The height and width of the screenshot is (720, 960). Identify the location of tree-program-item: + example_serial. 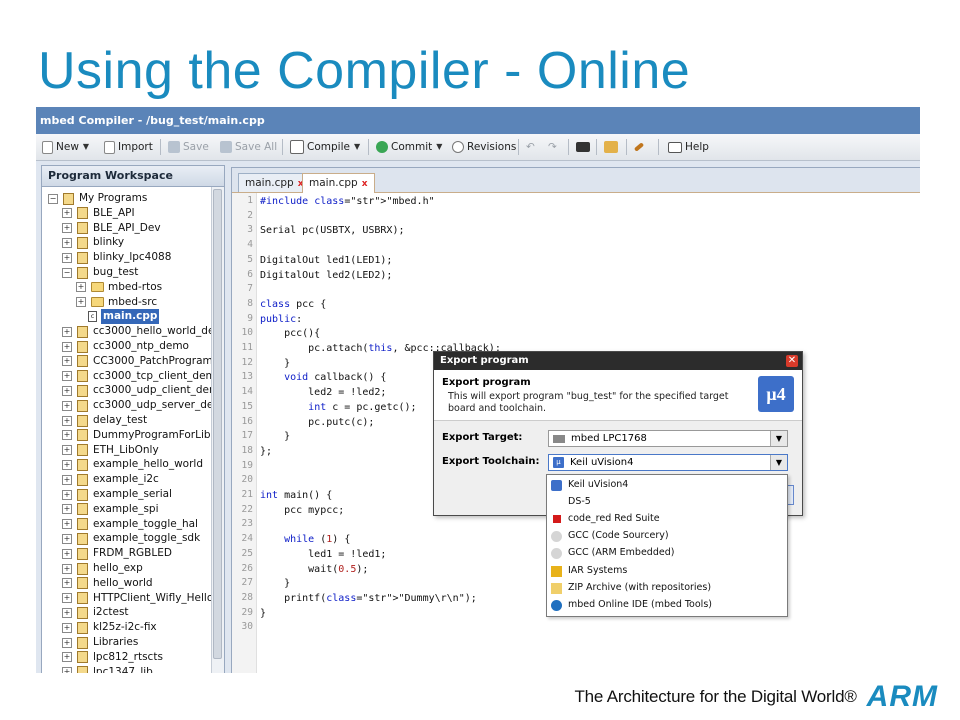
(117, 494).